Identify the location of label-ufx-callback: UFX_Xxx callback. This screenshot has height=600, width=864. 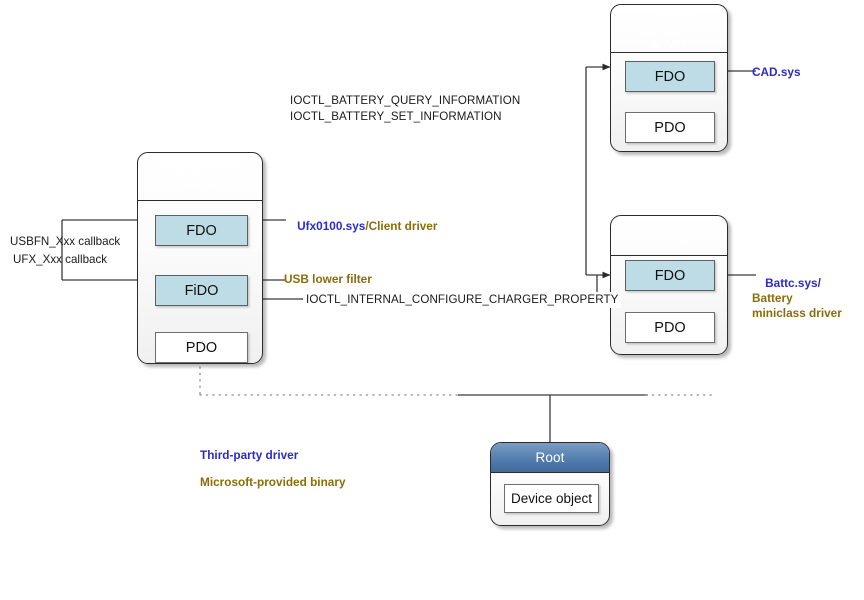
(60, 259).